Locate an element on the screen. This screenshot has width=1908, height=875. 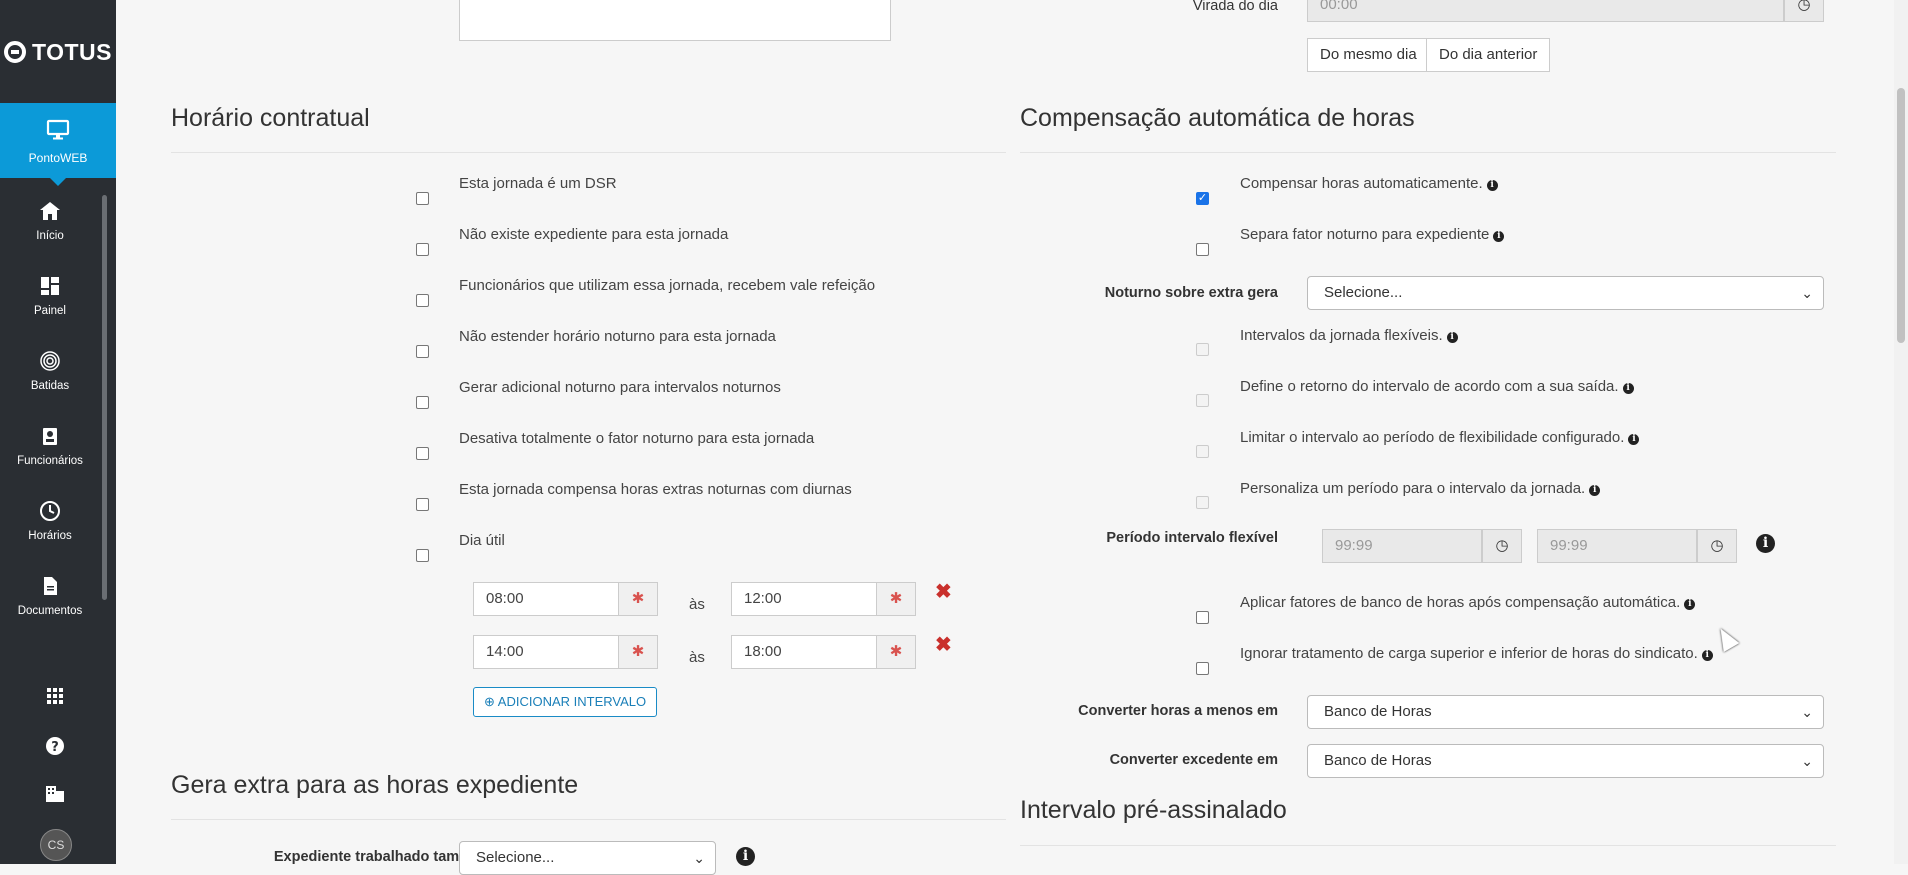
sidebar-item-horarios: Horários is located at coordinates (50, 535).